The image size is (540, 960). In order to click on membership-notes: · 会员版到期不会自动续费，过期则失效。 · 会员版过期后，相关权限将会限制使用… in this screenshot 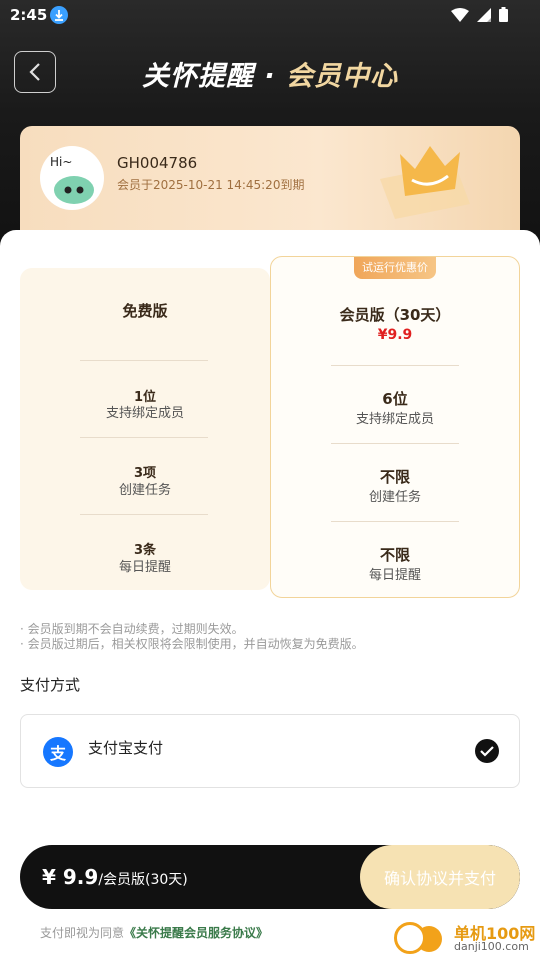, I will do `click(192, 637)`.